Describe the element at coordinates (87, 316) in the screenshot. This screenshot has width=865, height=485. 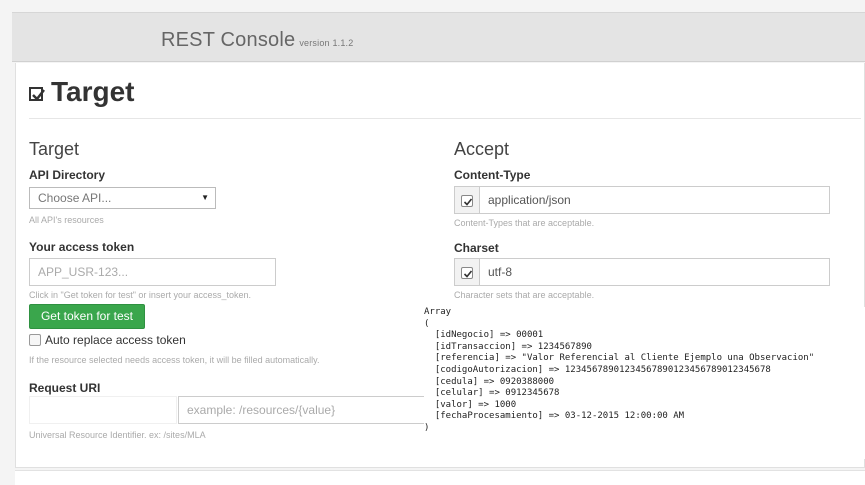
I see `get-token-button: Get token for test` at that location.